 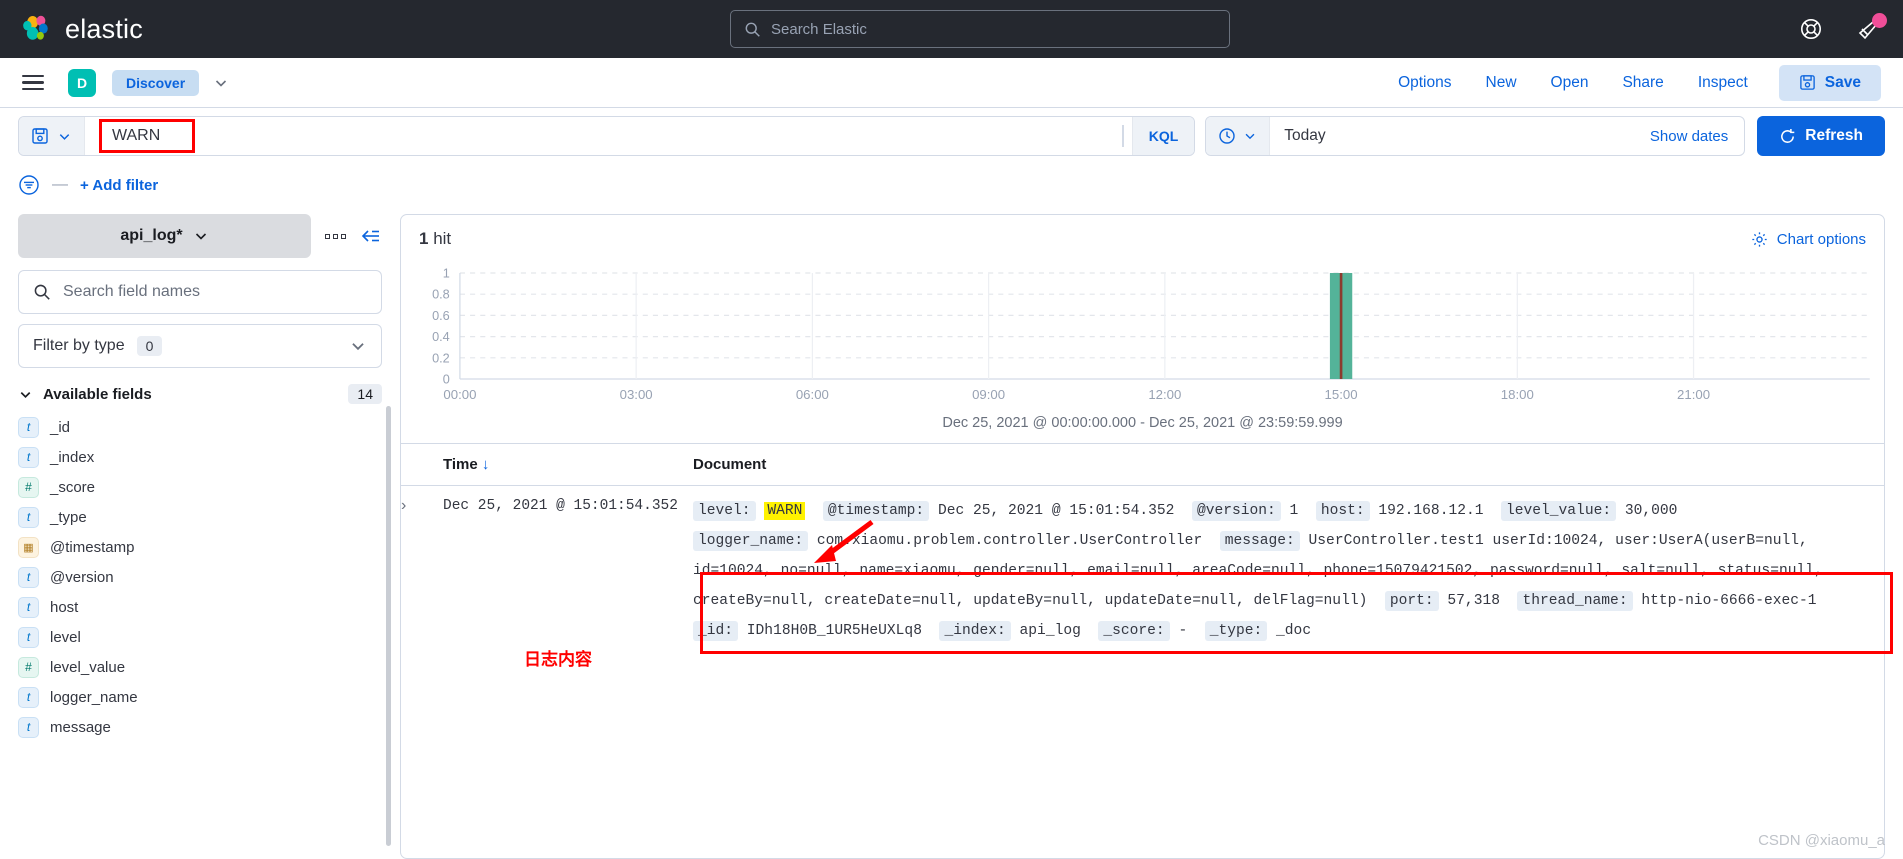 What do you see at coordinates (82, 82) in the screenshot?
I see `app-badge: D` at bounding box center [82, 82].